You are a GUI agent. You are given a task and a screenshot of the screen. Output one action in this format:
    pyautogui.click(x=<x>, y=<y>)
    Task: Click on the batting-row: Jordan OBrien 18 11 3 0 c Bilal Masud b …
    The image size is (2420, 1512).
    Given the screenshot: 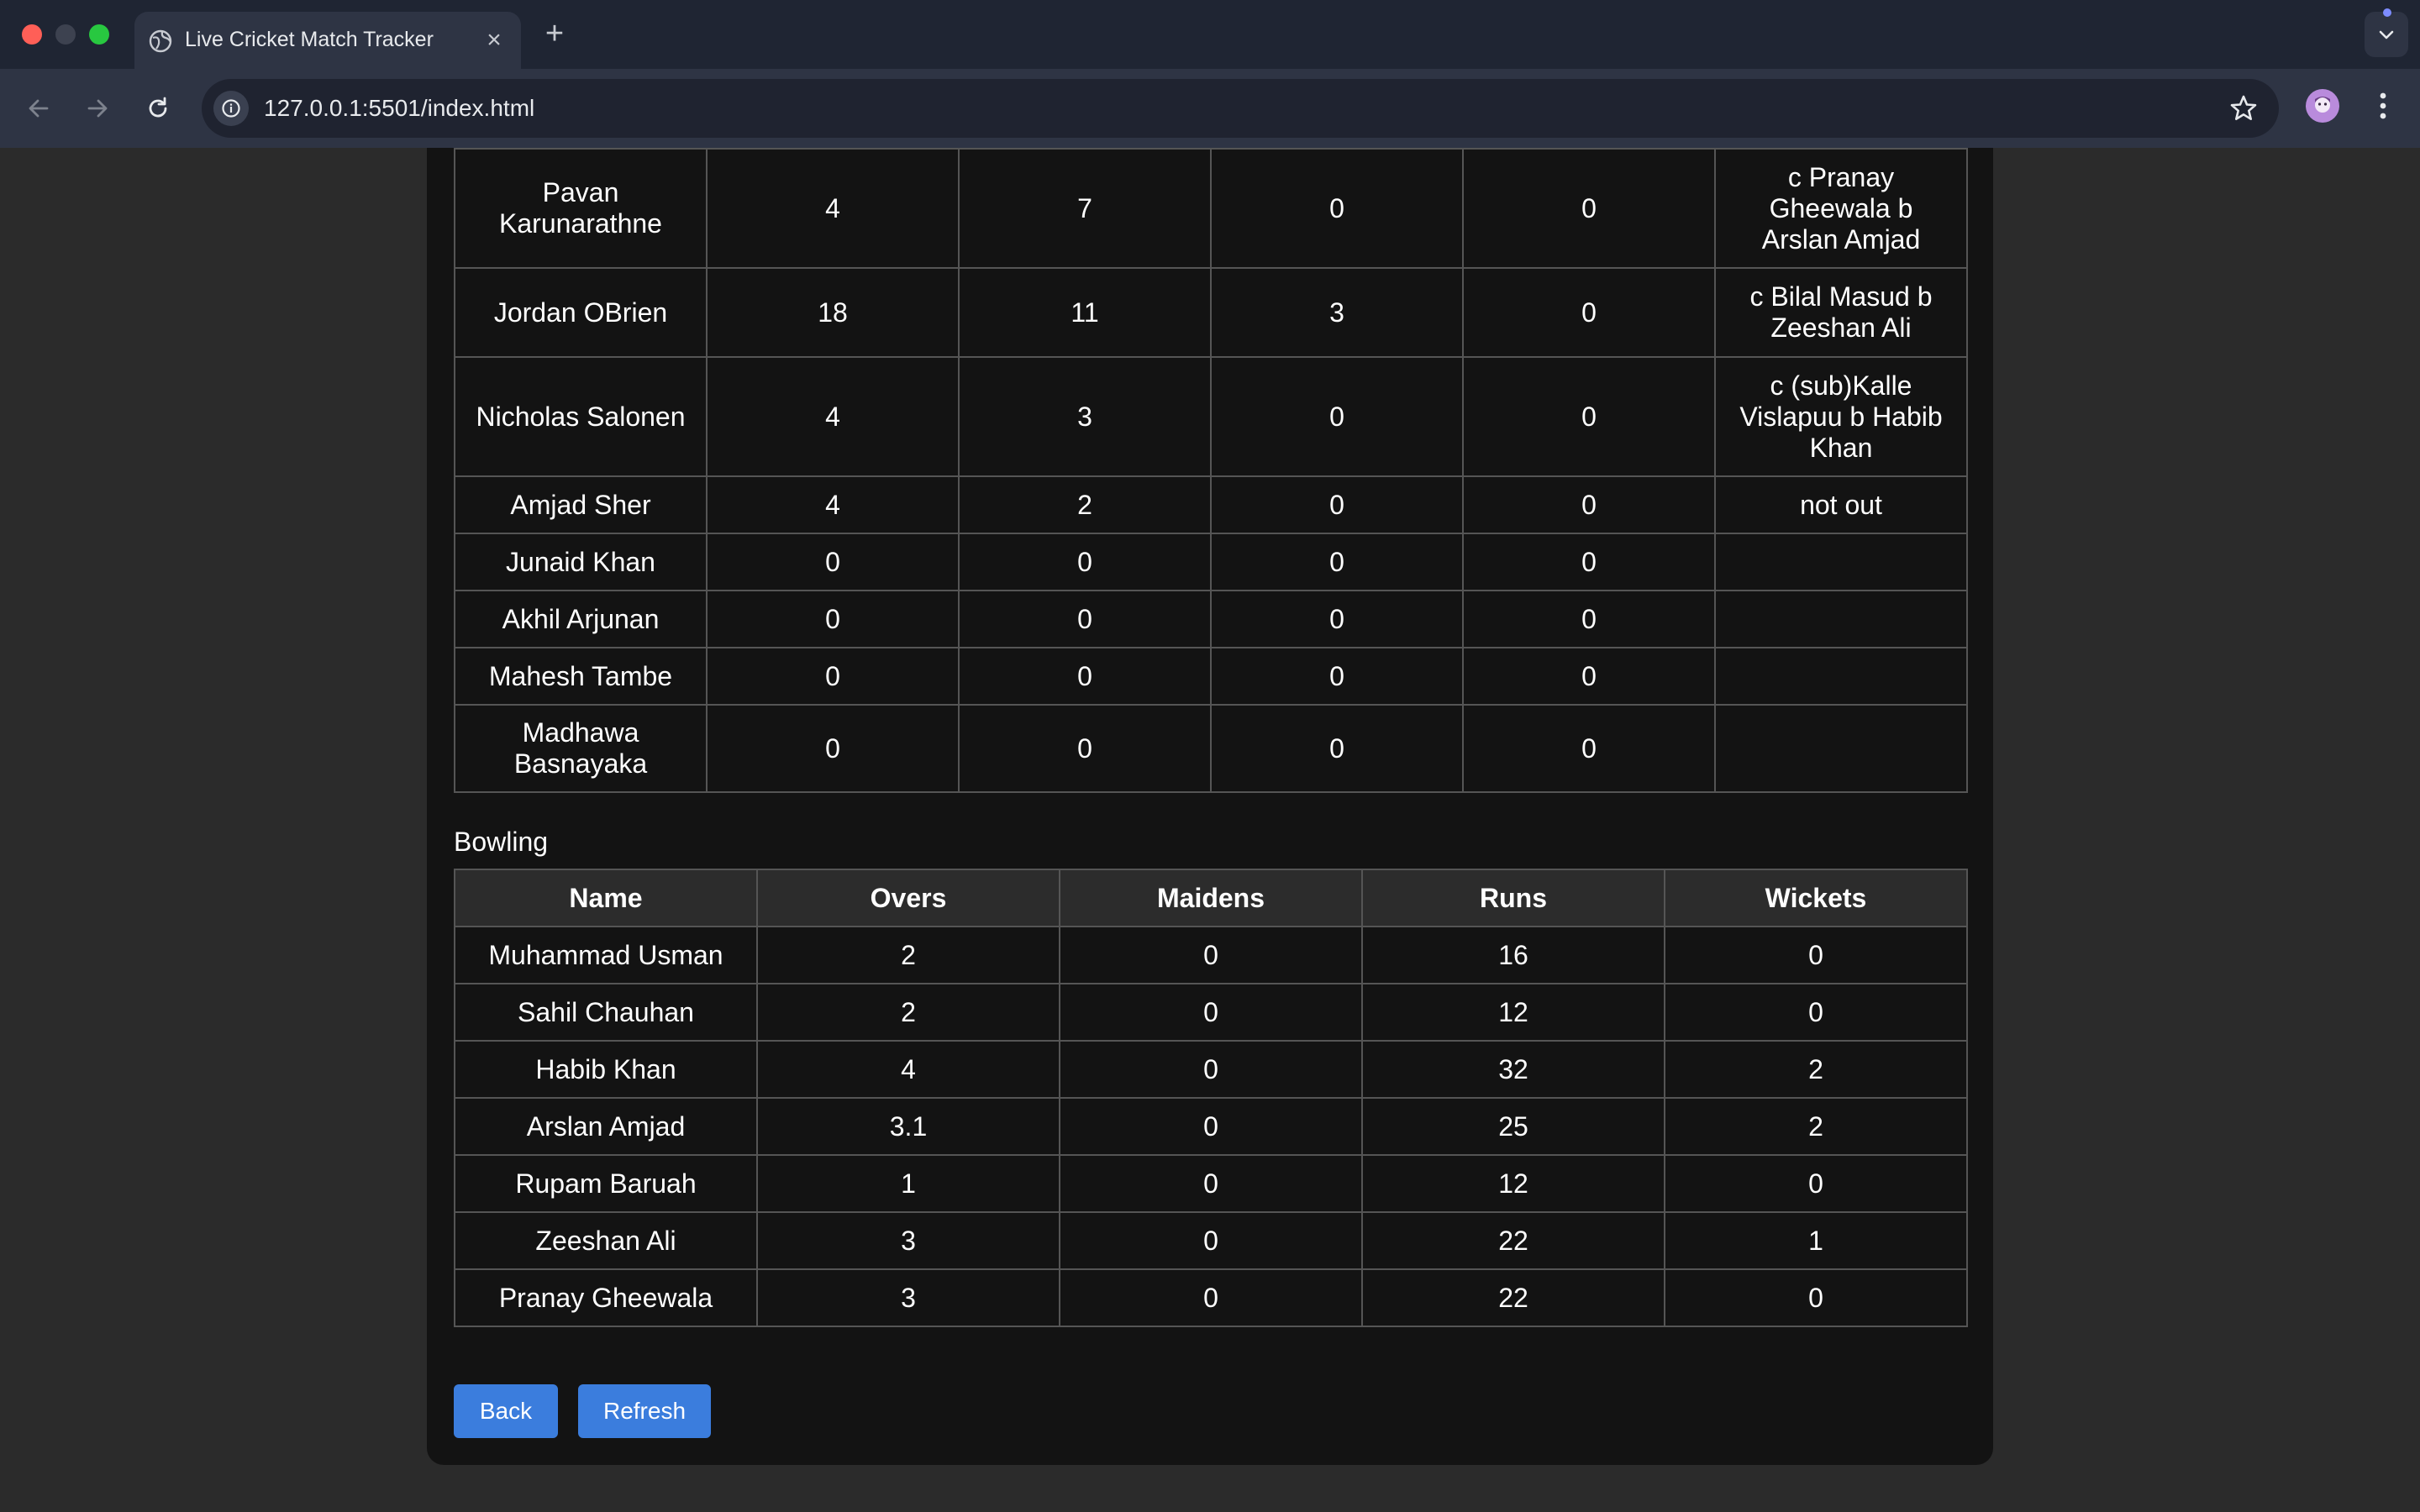 What is the action you would take?
    pyautogui.click(x=1211, y=312)
    